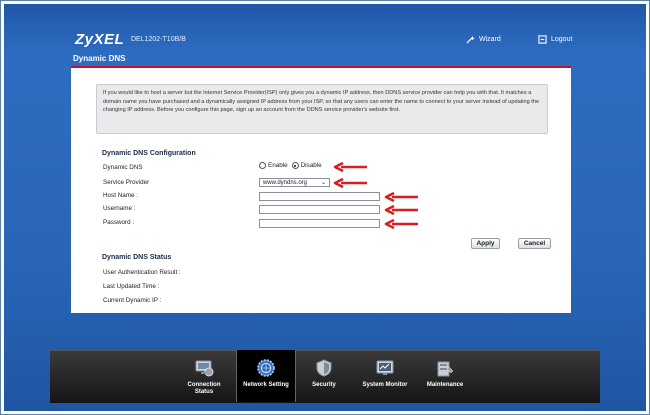  Describe the element at coordinates (445, 385) in the screenshot. I see `nav-maintenance-label: Maintenance` at that location.